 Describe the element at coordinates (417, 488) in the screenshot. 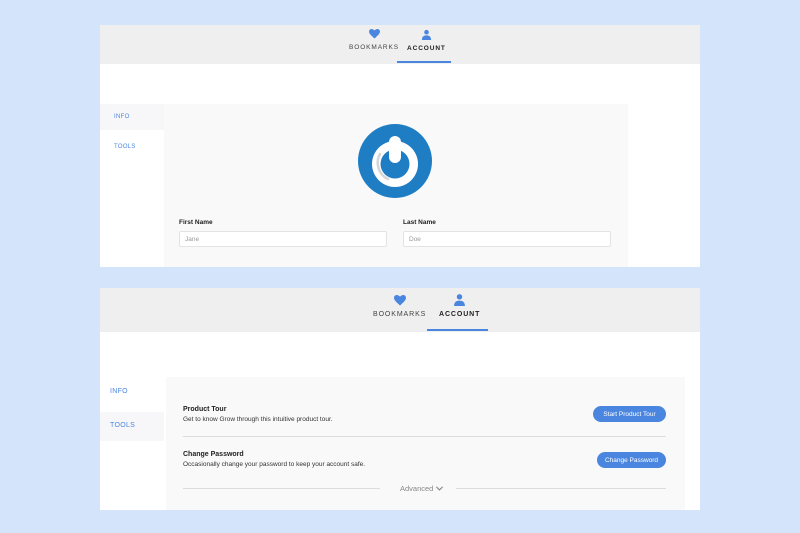

I see `advanced-label: Advanced` at that location.